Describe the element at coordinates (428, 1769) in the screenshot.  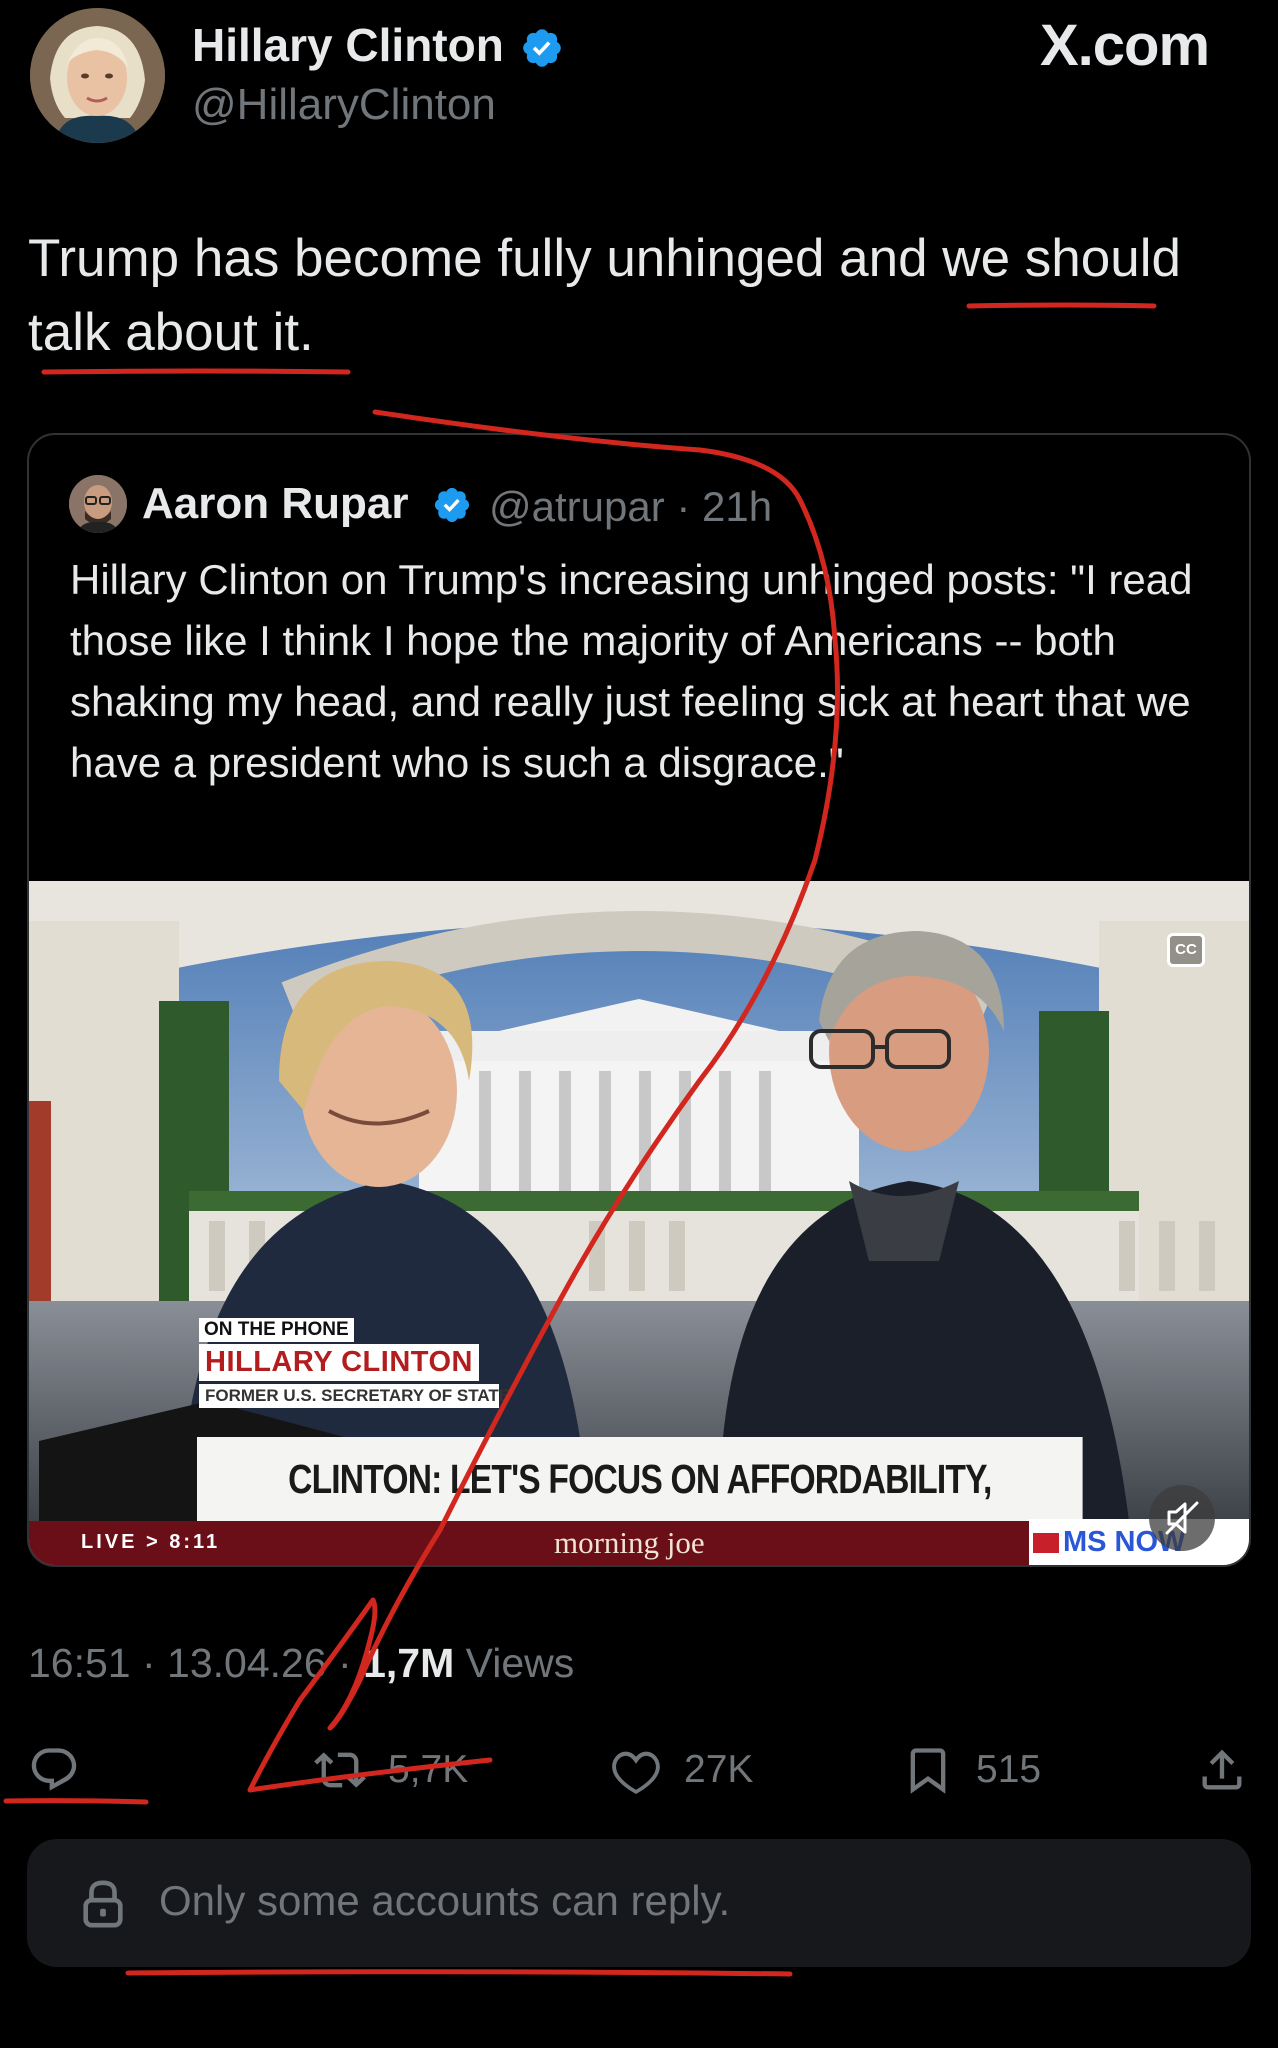
I see `repost-count: 5,7K` at that location.